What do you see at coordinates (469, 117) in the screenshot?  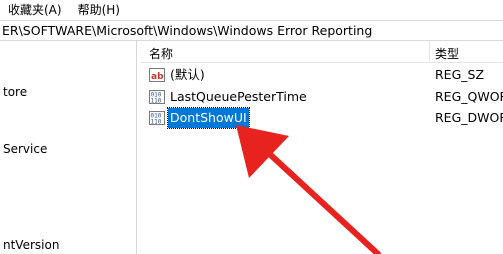 I see `value-type: REG_DWOR` at bounding box center [469, 117].